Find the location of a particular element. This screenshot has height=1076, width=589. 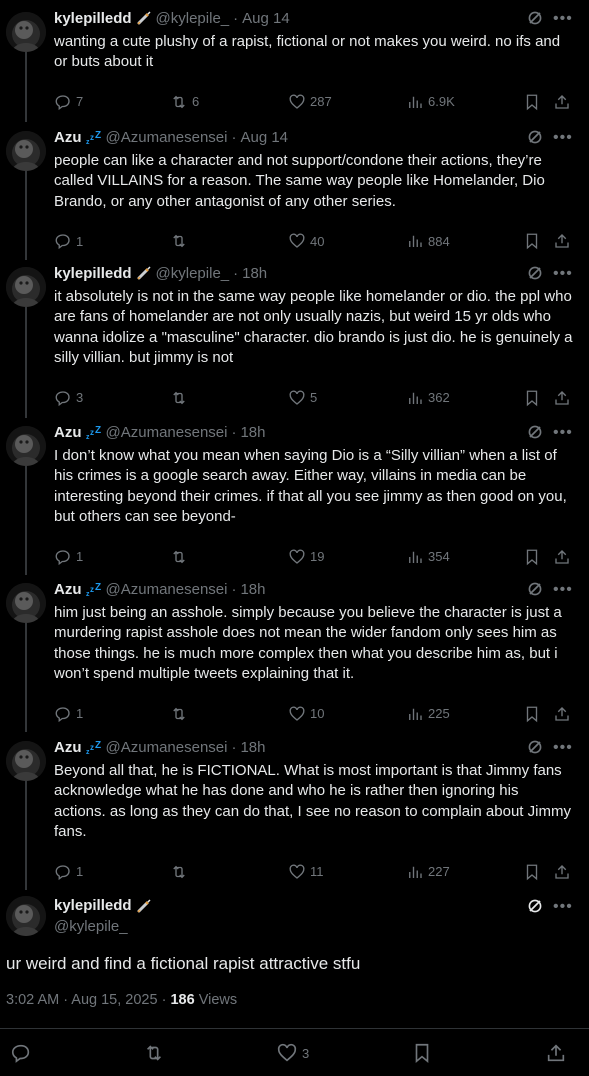

tweet-actions: 7 6 287 6.9K is located at coordinates (294, 103).